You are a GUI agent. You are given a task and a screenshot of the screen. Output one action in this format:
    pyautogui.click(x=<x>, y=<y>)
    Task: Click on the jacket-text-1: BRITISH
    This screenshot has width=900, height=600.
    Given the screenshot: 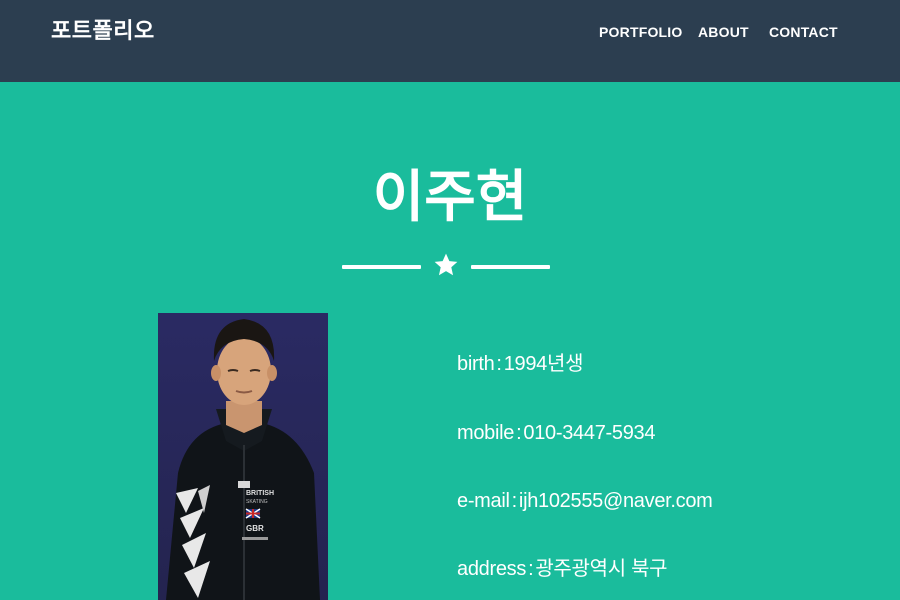 What is the action you would take?
    pyautogui.click(x=260, y=493)
    